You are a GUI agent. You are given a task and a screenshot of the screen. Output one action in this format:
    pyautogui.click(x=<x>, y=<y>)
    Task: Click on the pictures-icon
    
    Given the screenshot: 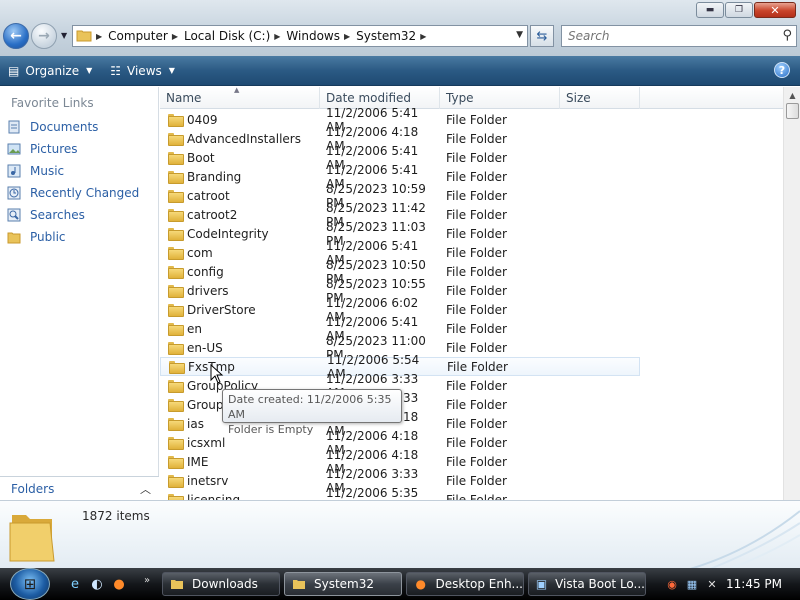 What is the action you would take?
    pyautogui.click(x=14, y=149)
    